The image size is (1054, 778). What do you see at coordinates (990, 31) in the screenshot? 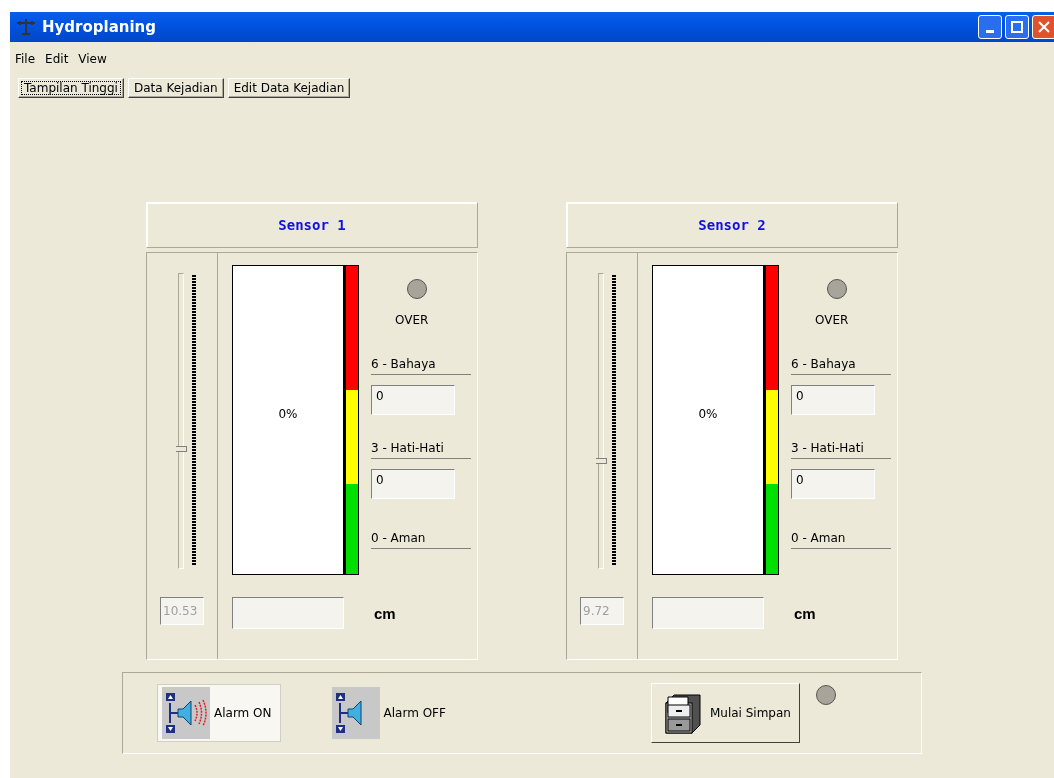
I see `minimize-icon` at bounding box center [990, 31].